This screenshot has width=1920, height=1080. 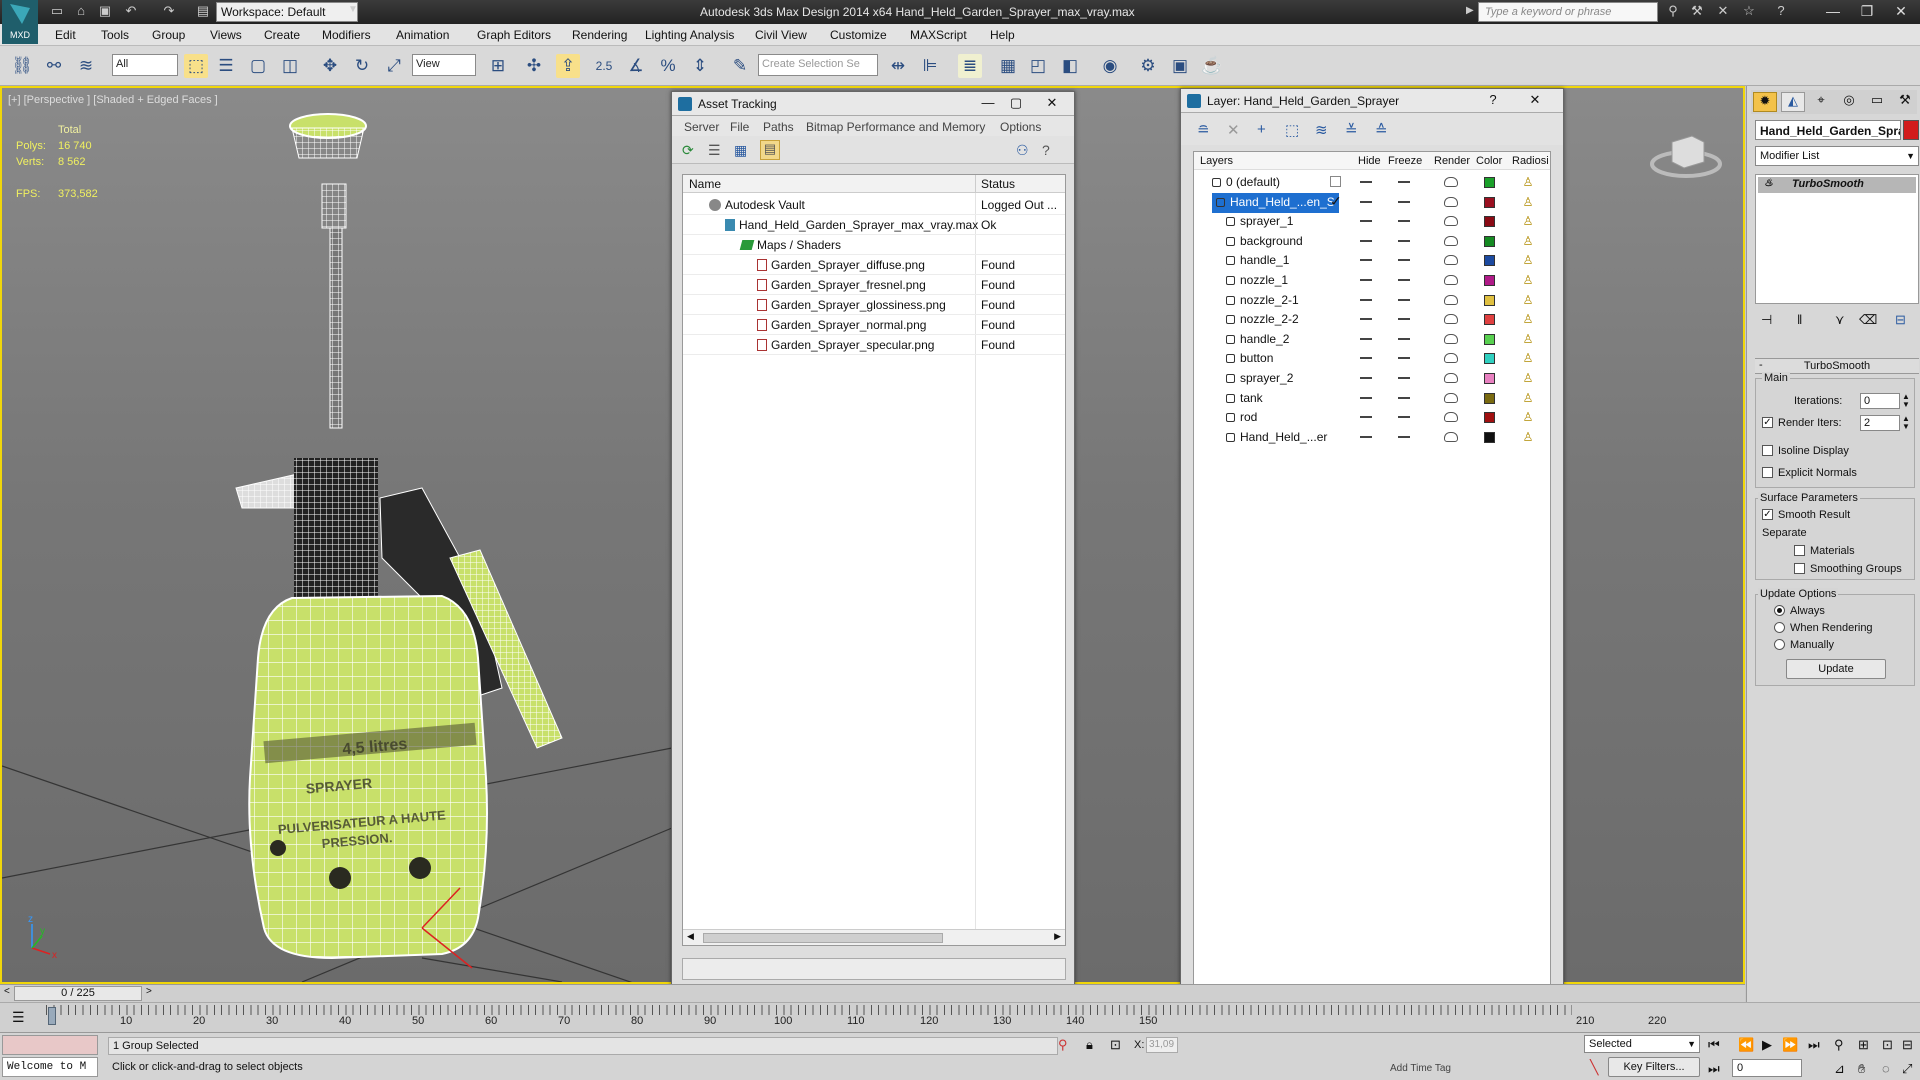 What do you see at coordinates (1767, 450) in the screenshot?
I see `isoline-display-checkbox` at bounding box center [1767, 450].